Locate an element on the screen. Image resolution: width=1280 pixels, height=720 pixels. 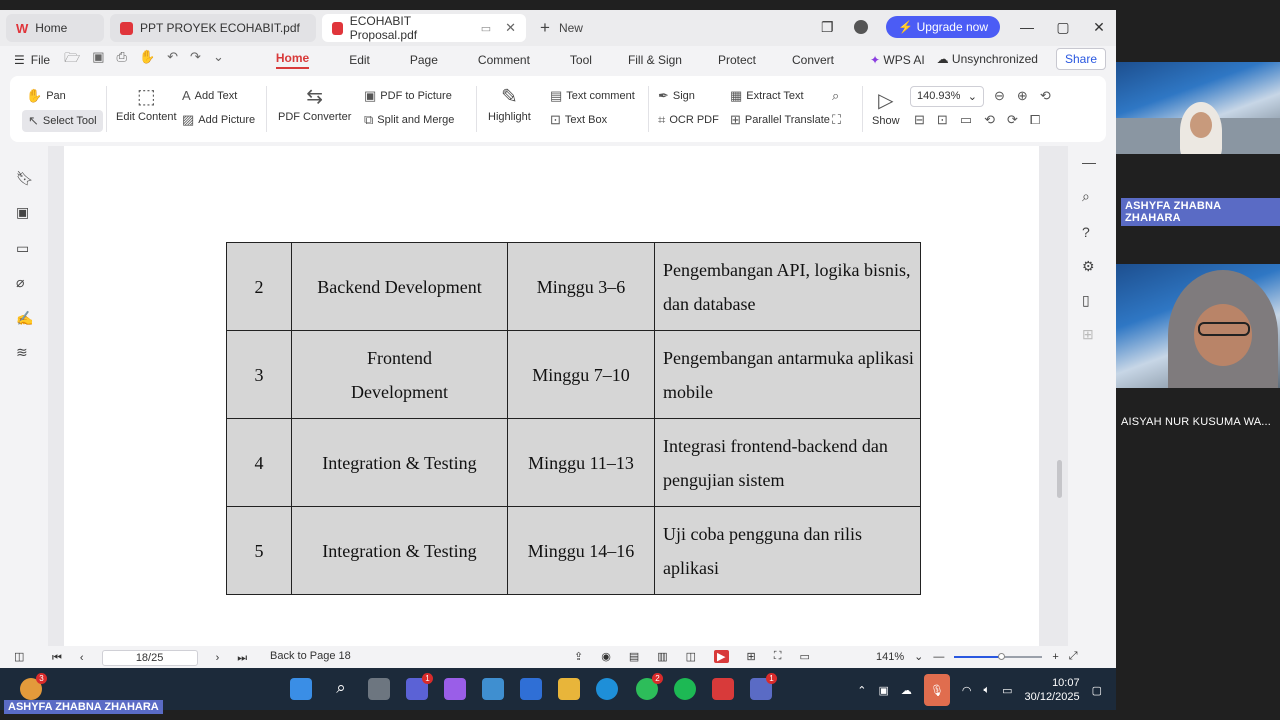
notifications-icon: ▢ is located at coordinates (1097, 690).